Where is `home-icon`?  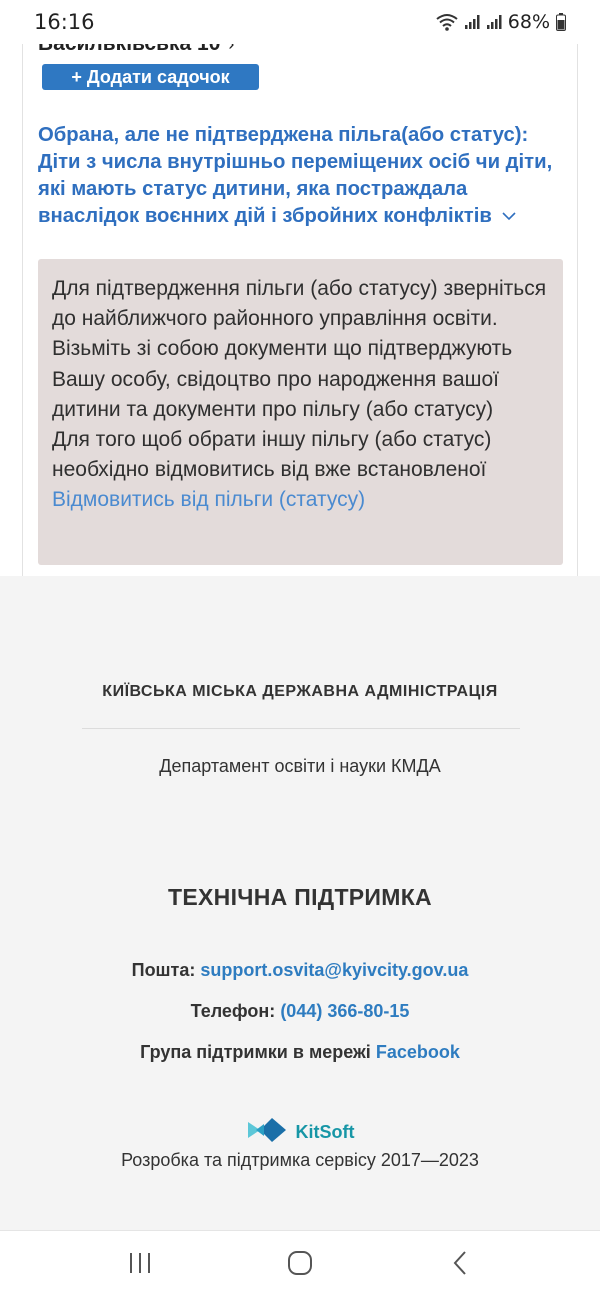 home-icon is located at coordinates (300, 1265).